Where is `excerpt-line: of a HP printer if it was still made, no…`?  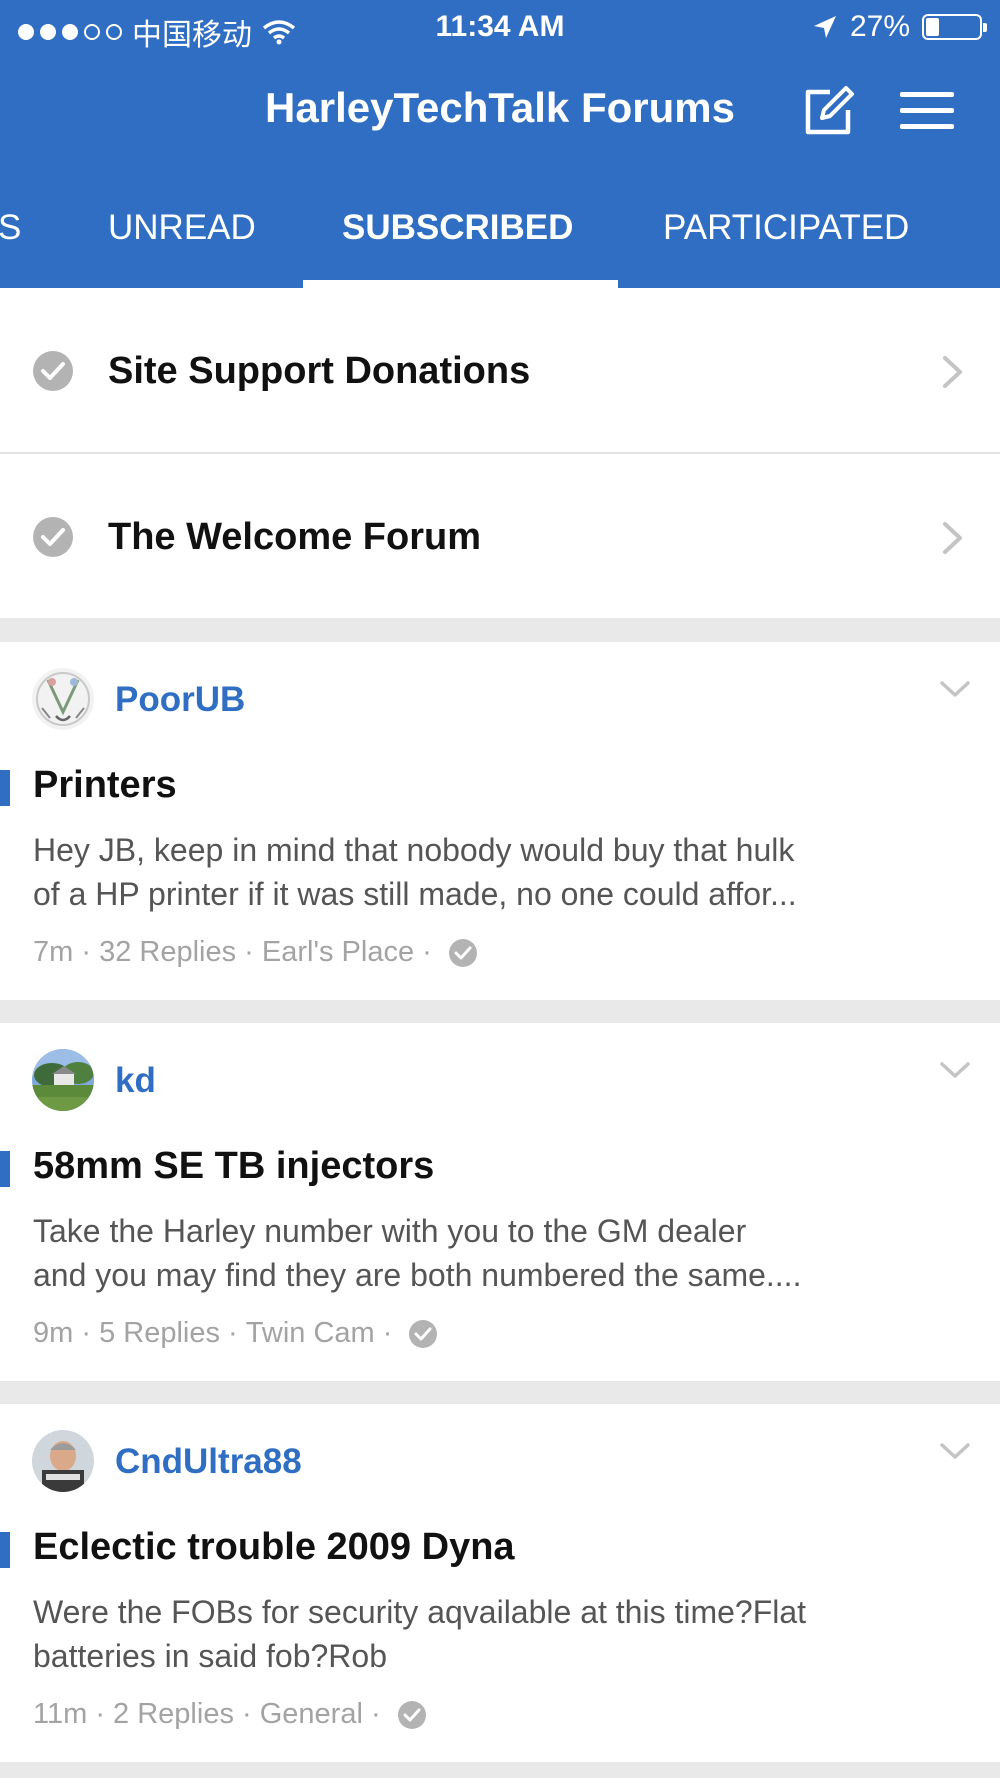
excerpt-line: of a HP printer if it was still made, no… is located at coordinates (415, 894).